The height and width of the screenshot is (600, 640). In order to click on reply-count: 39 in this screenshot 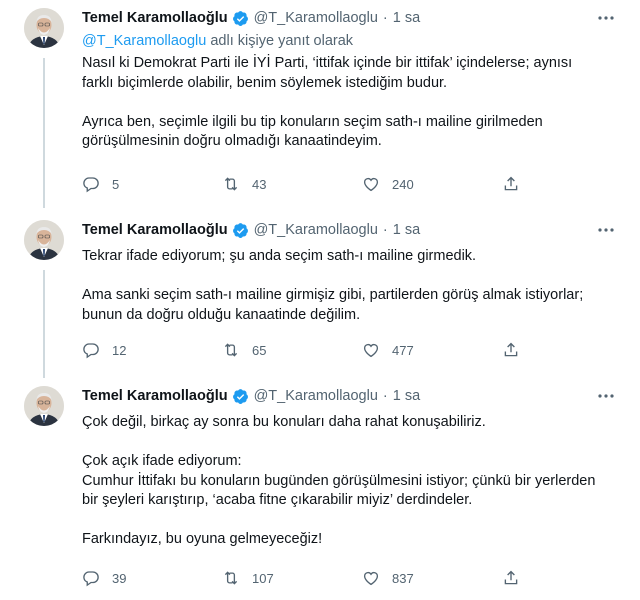, I will do `click(119, 578)`.